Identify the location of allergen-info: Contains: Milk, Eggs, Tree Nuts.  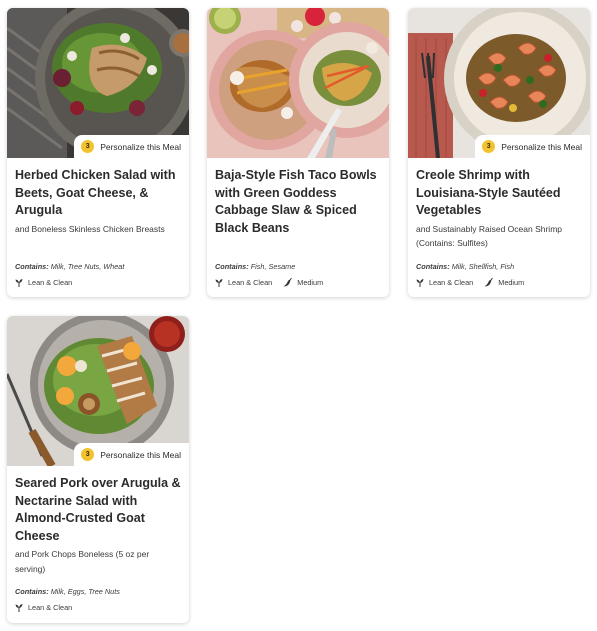
(67, 591).